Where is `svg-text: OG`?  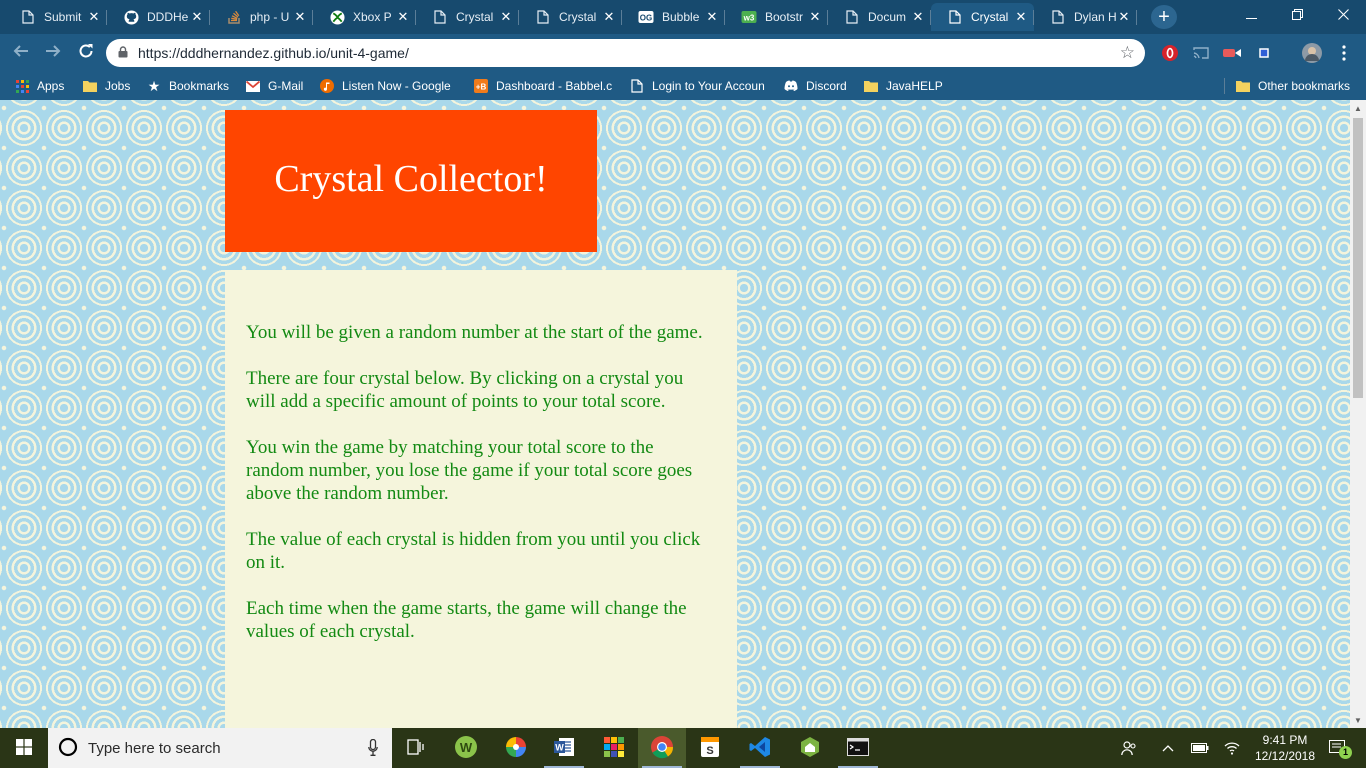
svg-text: OG is located at coordinates (646, 18).